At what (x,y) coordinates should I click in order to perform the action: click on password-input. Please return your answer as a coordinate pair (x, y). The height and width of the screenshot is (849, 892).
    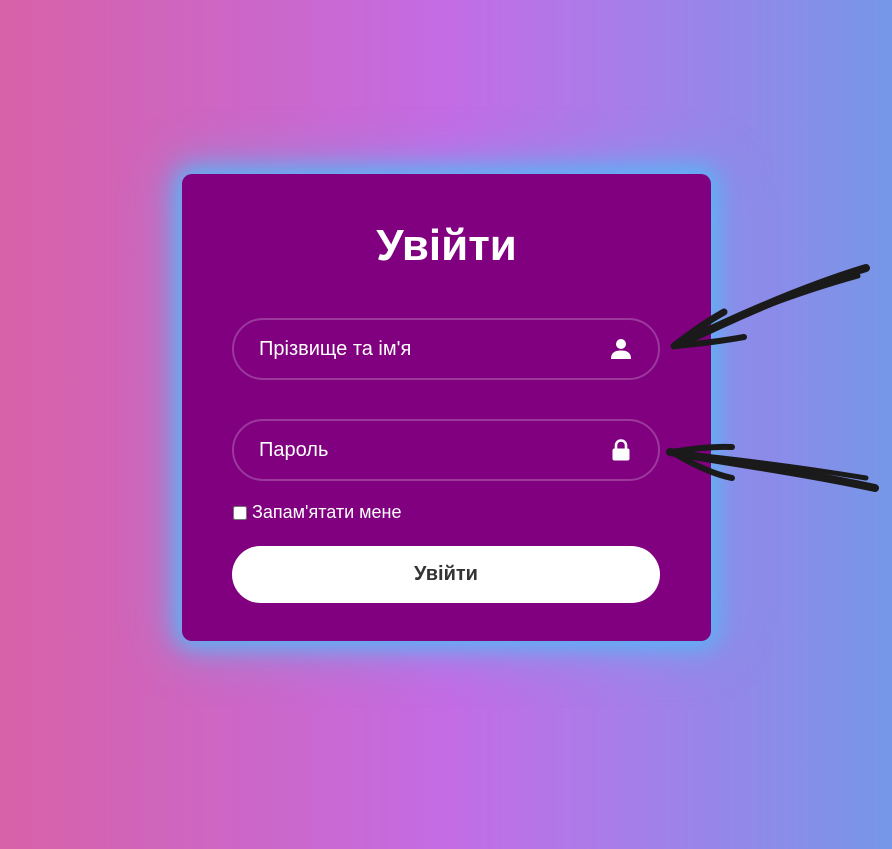
    Looking at the image, I should click on (446, 450).